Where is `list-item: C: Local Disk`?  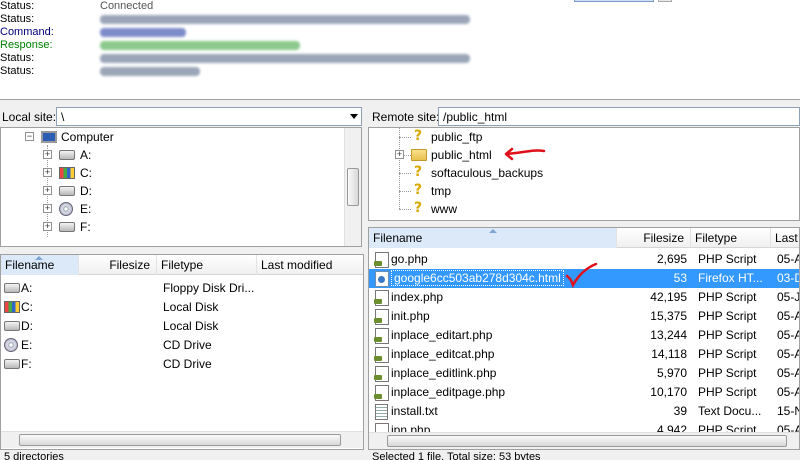
list-item: C: Local Disk is located at coordinates (181, 307).